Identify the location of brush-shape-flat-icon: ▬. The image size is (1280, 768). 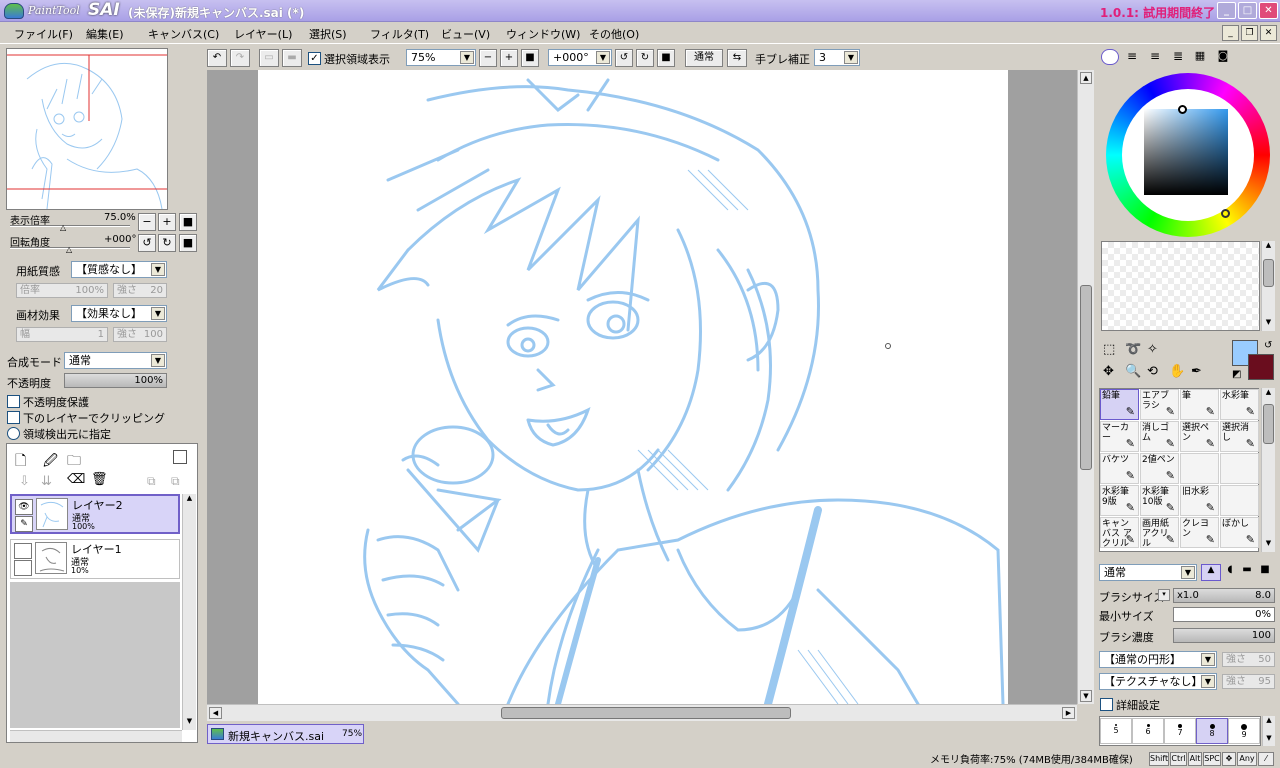
(1247, 572).